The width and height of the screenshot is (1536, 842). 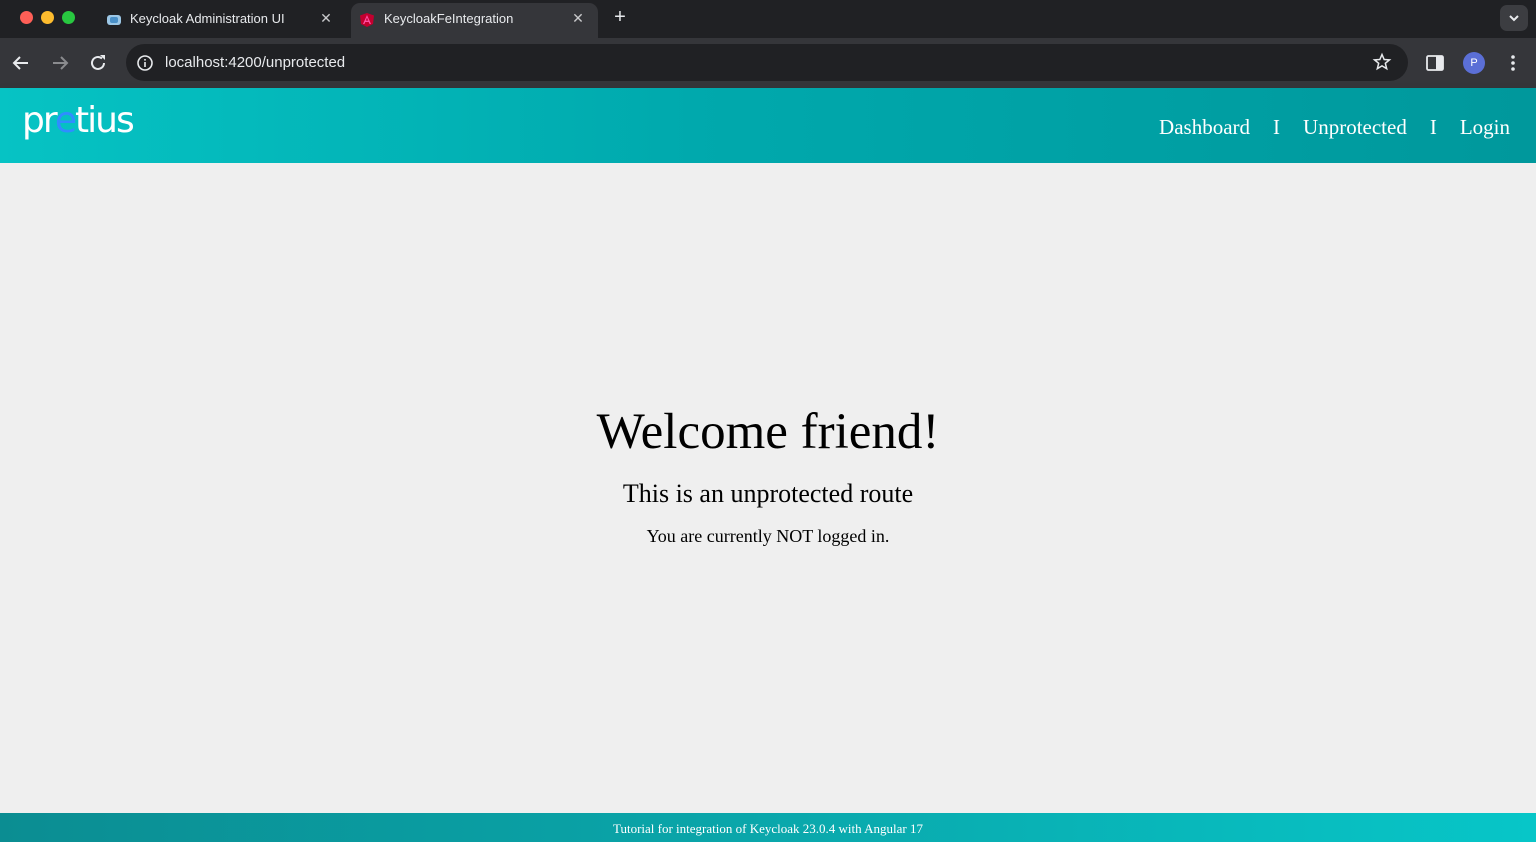 What do you see at coordinates (39, 120) in the screenshot?
I see `logo-prefix: pr` at bounding box center [39, 120].